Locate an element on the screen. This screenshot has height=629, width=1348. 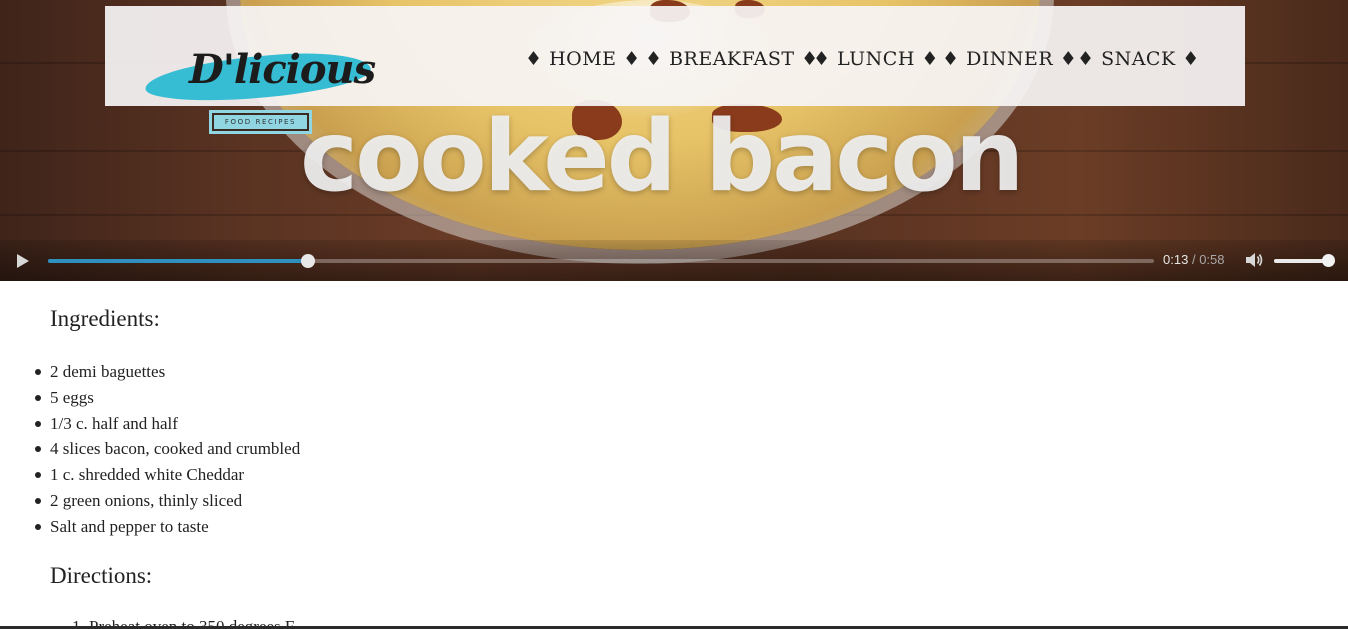
ingredients-heading: Ingredients: is located at coordinates (105, 318).